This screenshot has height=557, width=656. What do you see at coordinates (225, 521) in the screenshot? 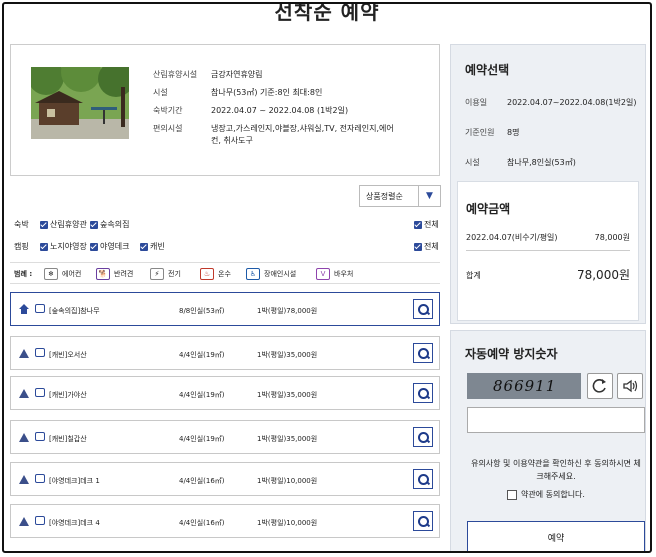
I see `table-row: [야영데크]데크 4 4/4인실(16㎡) 1박(평일)10,000원` at bounding box center [225, 521].